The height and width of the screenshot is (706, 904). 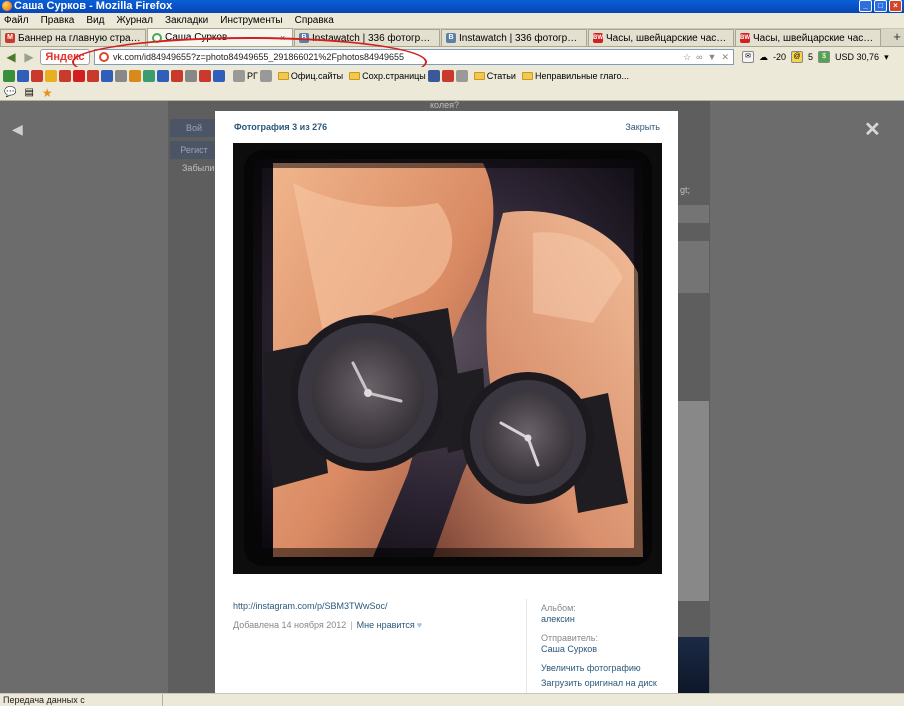 I want to click on yandex-logo: Яндекс, so click(x=65, y=57).